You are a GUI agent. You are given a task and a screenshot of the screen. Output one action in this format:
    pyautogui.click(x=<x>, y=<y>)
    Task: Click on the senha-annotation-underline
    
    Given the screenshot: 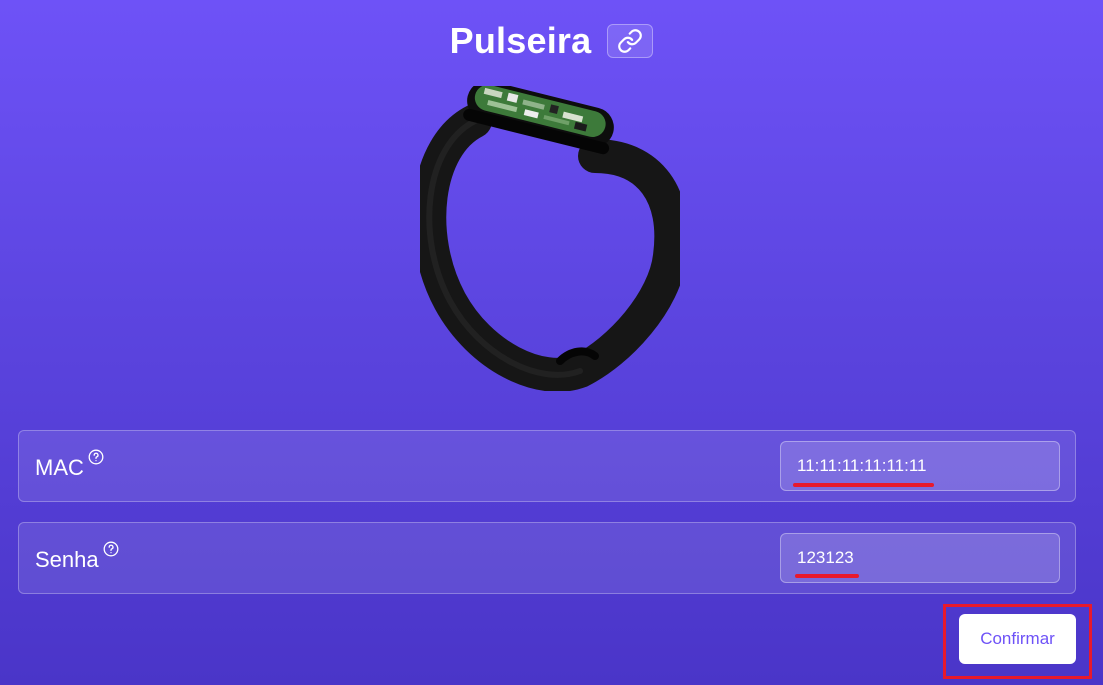 What is the action you would take?
    pyautogui.click(x=827, y=576)
    